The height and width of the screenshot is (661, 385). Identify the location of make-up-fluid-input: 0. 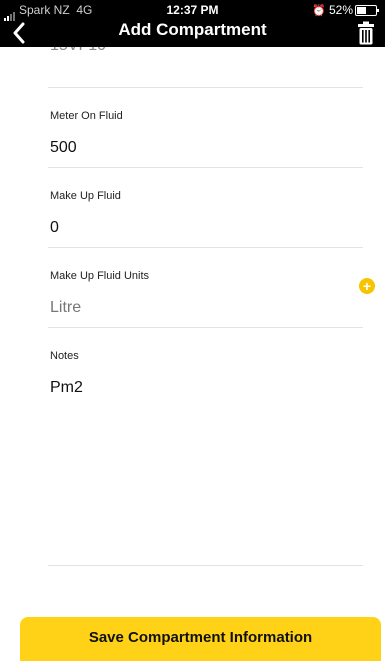
(54, 228).